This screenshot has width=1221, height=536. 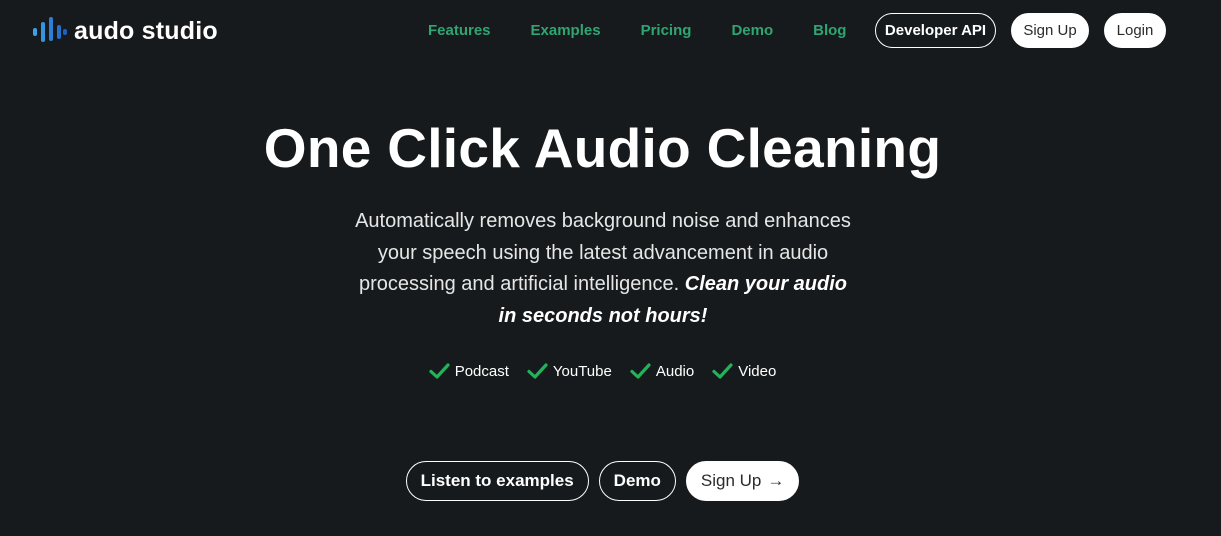 What do you see at coordinates (829, 30) in the screenshot?
I see `nav-link-blog: Blog` at bounding box center [829, 30].